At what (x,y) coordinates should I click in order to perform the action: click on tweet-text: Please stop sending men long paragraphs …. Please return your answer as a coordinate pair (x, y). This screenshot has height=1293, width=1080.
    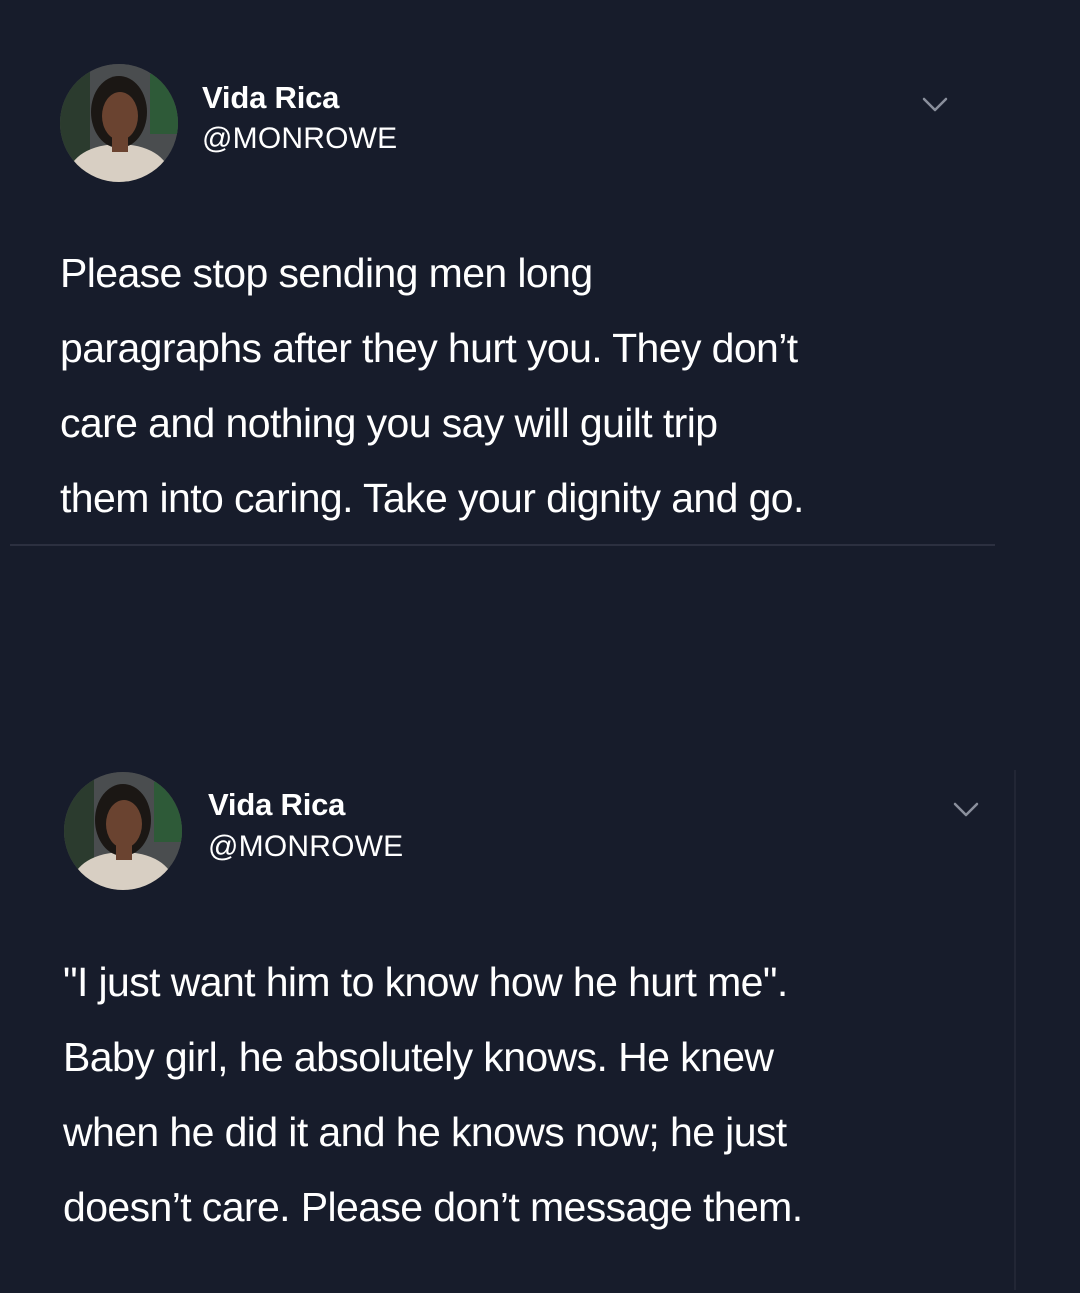
    Looking at the image, I should click on (432, 385).